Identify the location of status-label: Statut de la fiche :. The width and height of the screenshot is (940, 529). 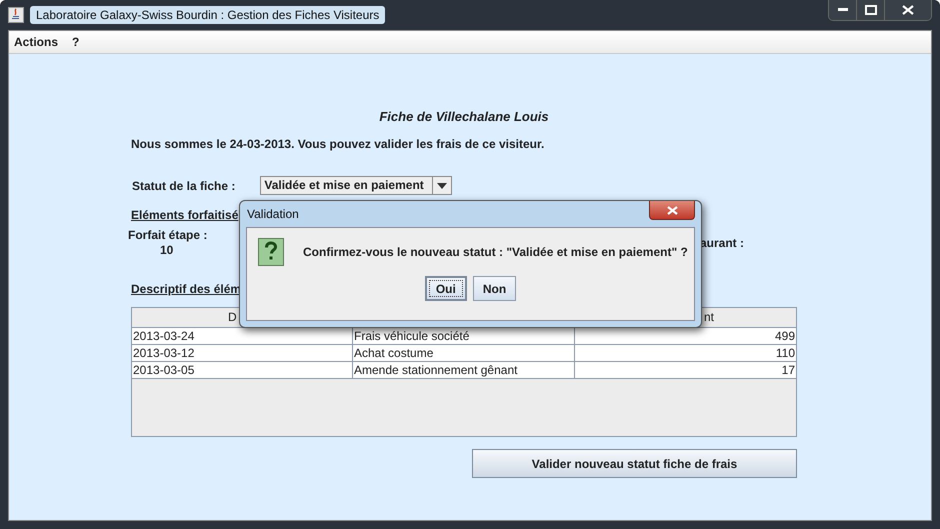
(184, 185).